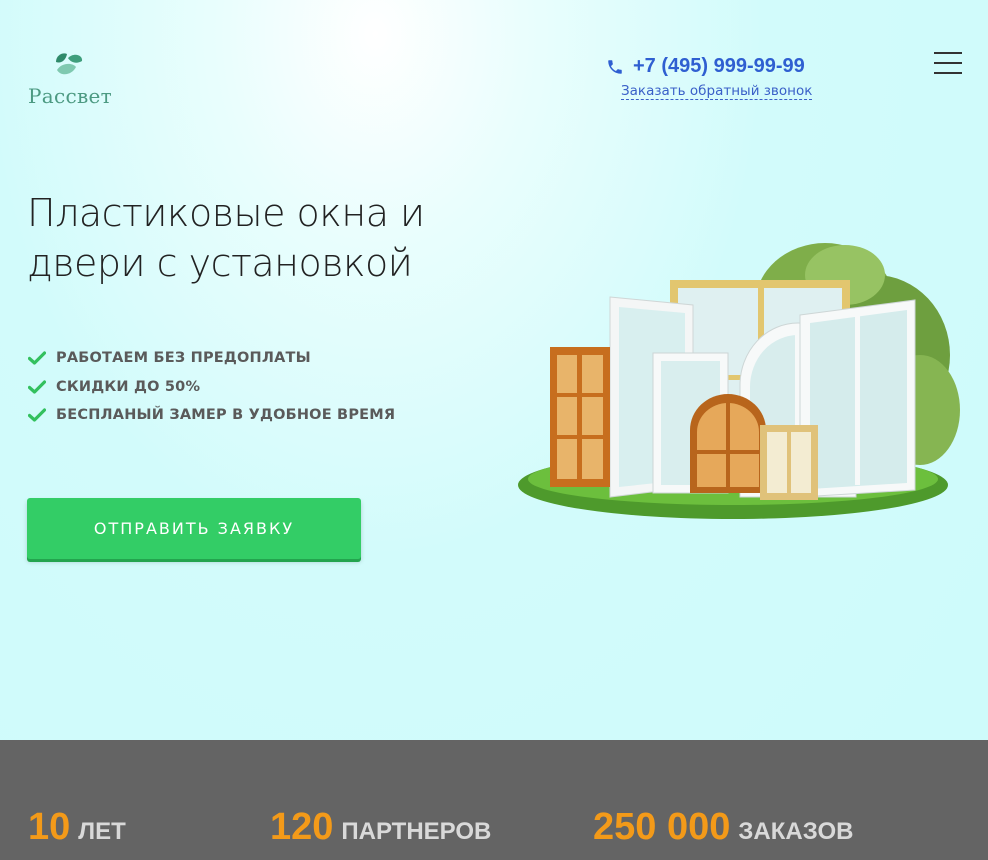 The width and height of the screenshot is (988, 860). I want to click on stat-item: 250 000 ЗАКАЗОВ, so click(723, 827).